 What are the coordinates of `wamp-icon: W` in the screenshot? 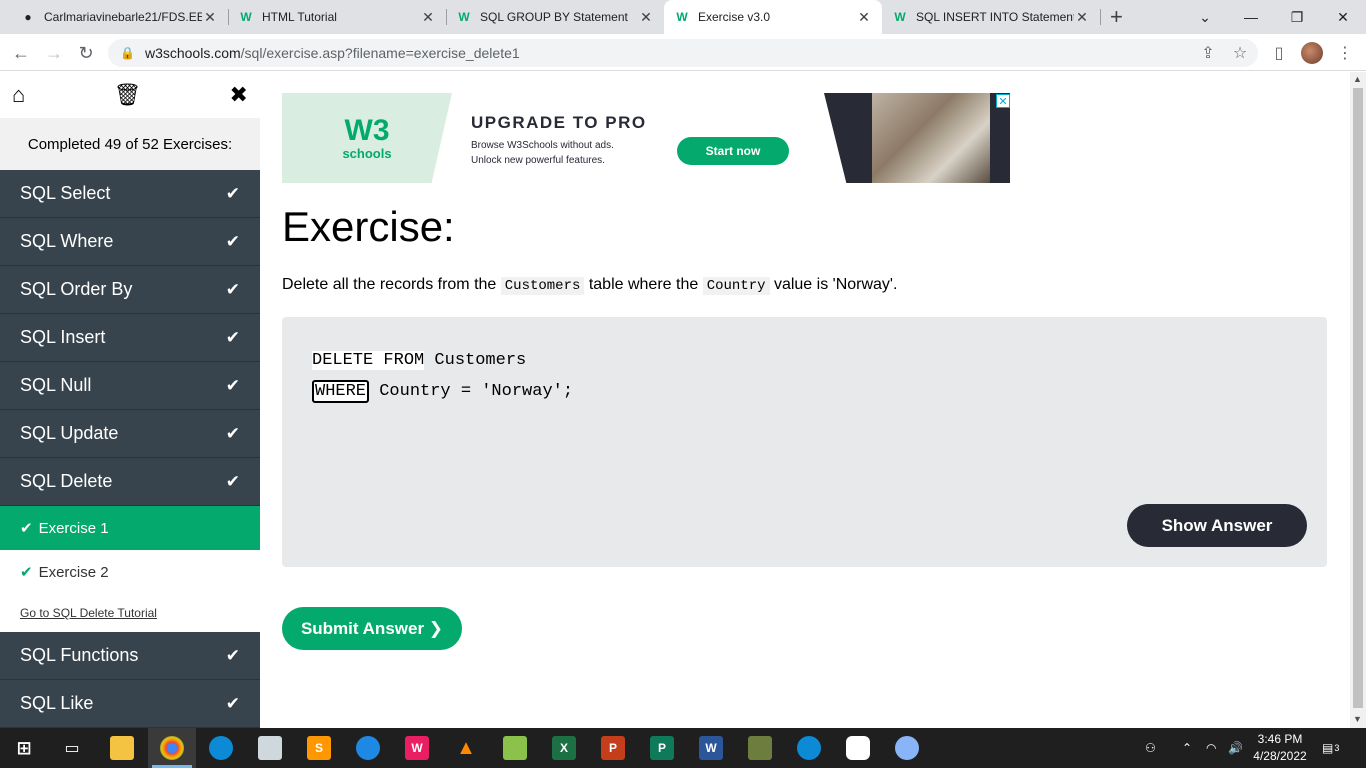 It's located at (417, 748).